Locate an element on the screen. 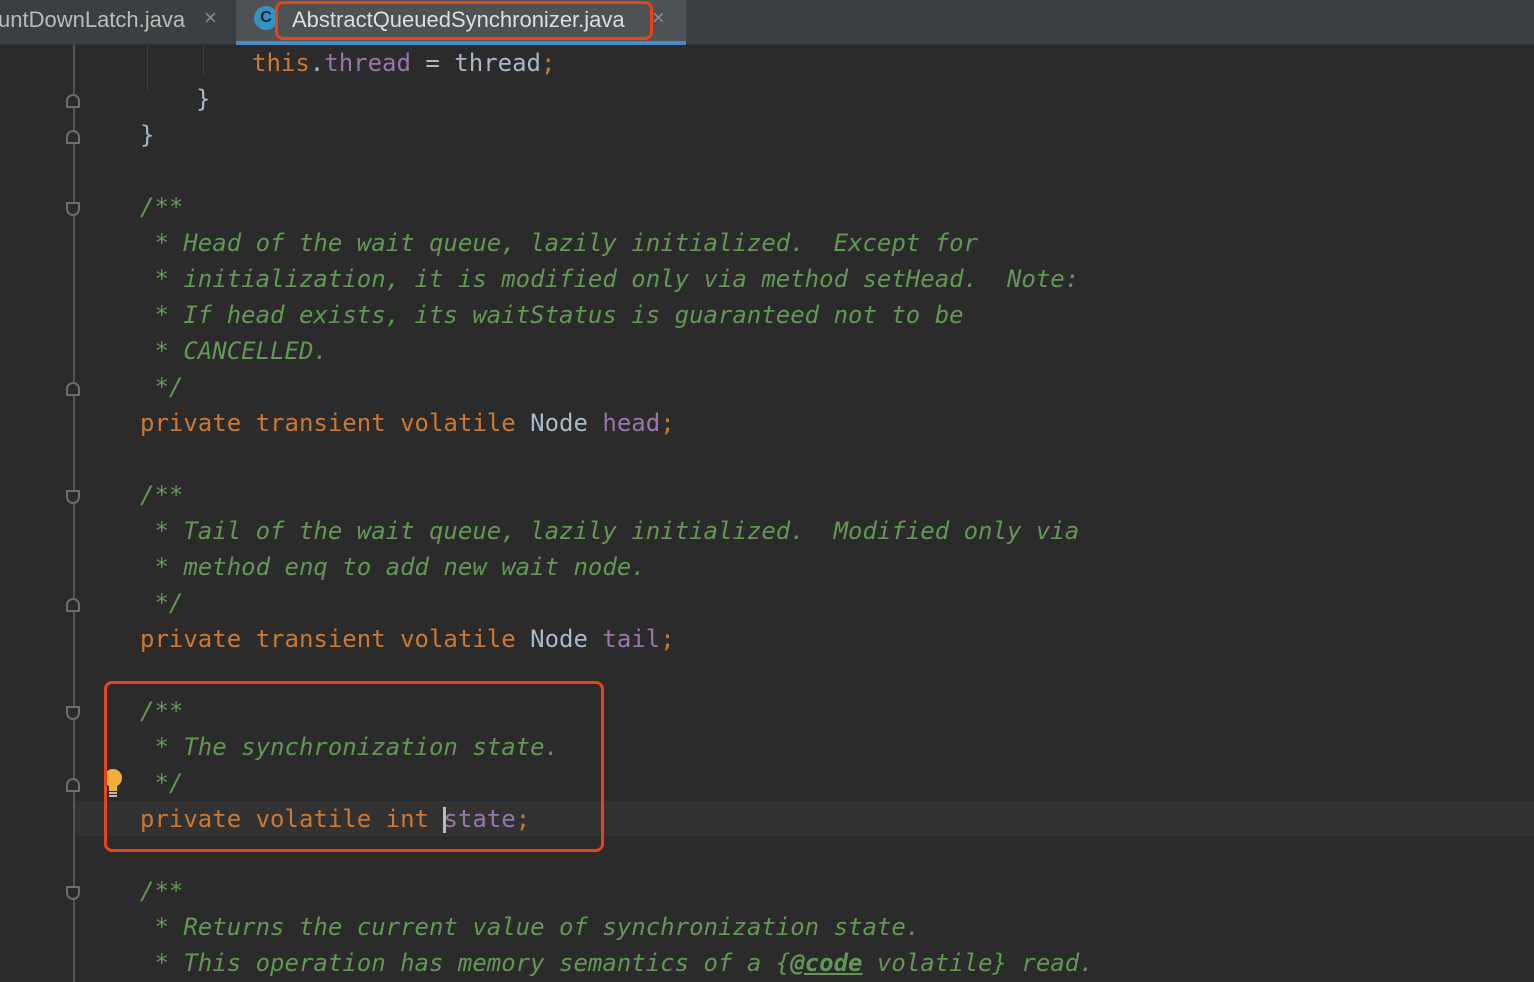 The image size is (1534, 982). code-line: this.thread = thread; is located at coordinates (403, 63).